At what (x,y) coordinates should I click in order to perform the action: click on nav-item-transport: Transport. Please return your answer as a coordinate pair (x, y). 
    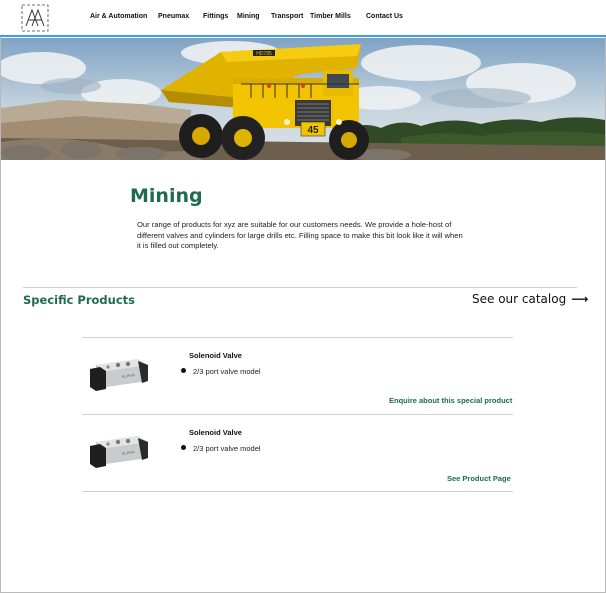
    Looking at the image, I should click on (287, 16).